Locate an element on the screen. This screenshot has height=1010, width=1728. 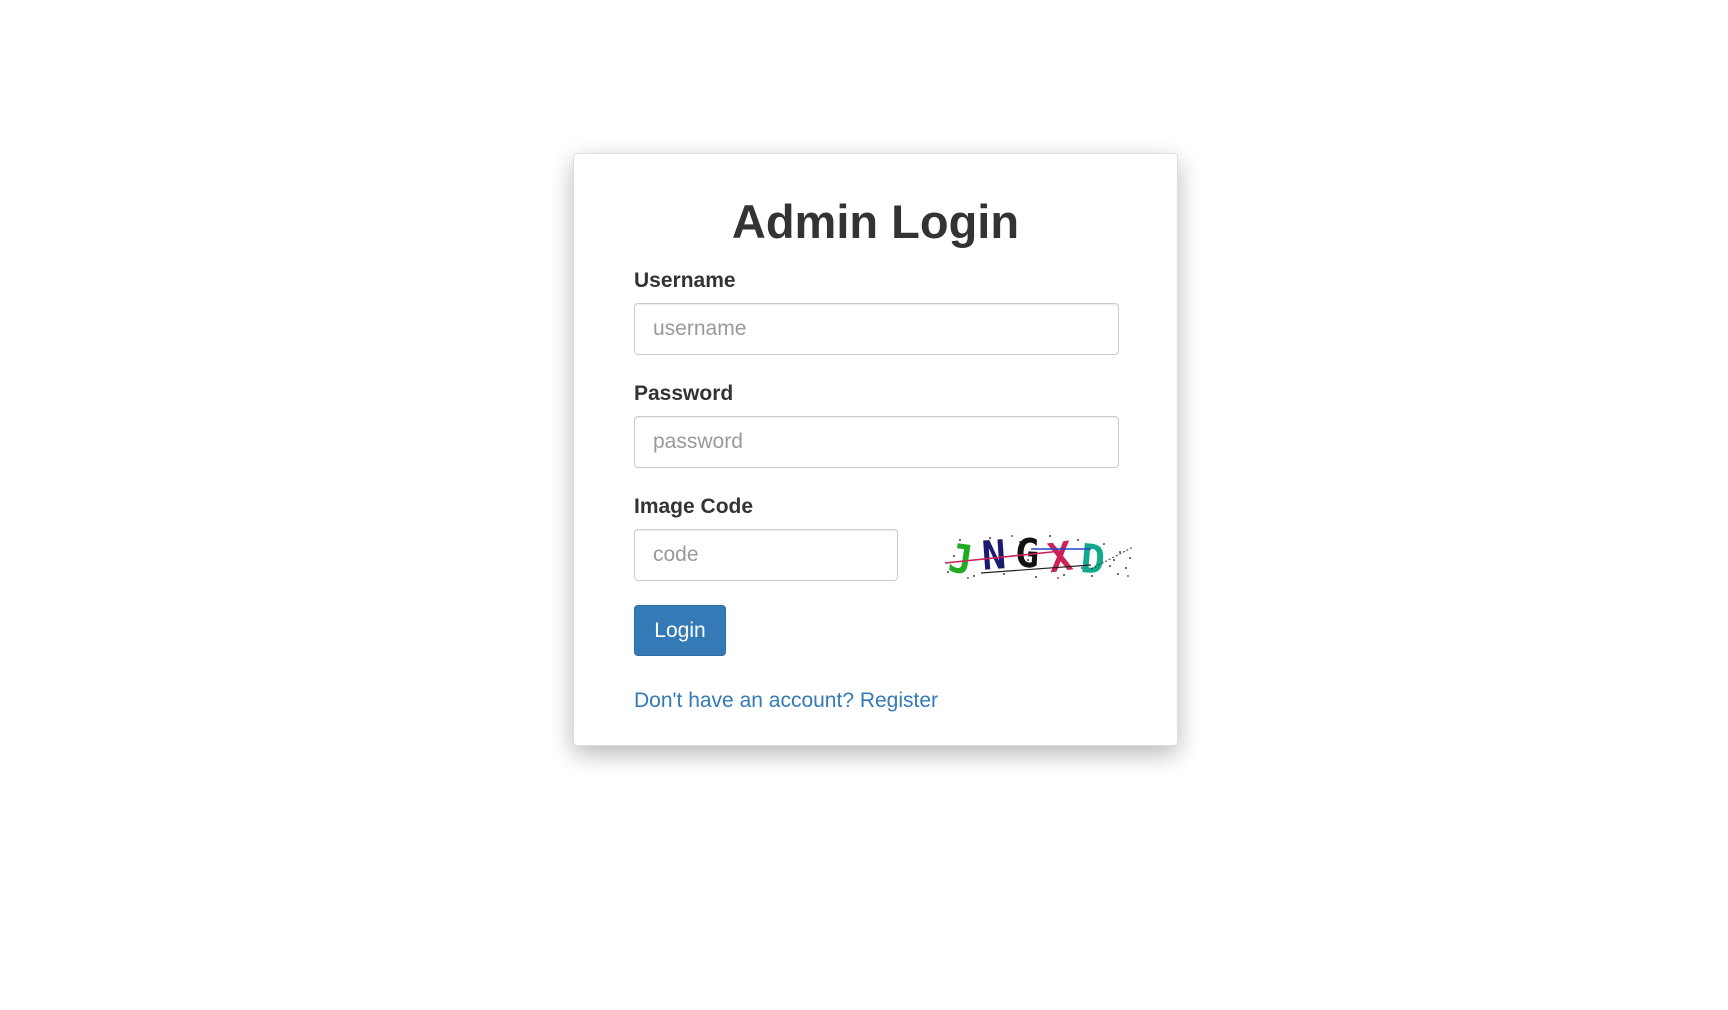
captcha-image: JNGXD is located at coordinates (1038, 557).